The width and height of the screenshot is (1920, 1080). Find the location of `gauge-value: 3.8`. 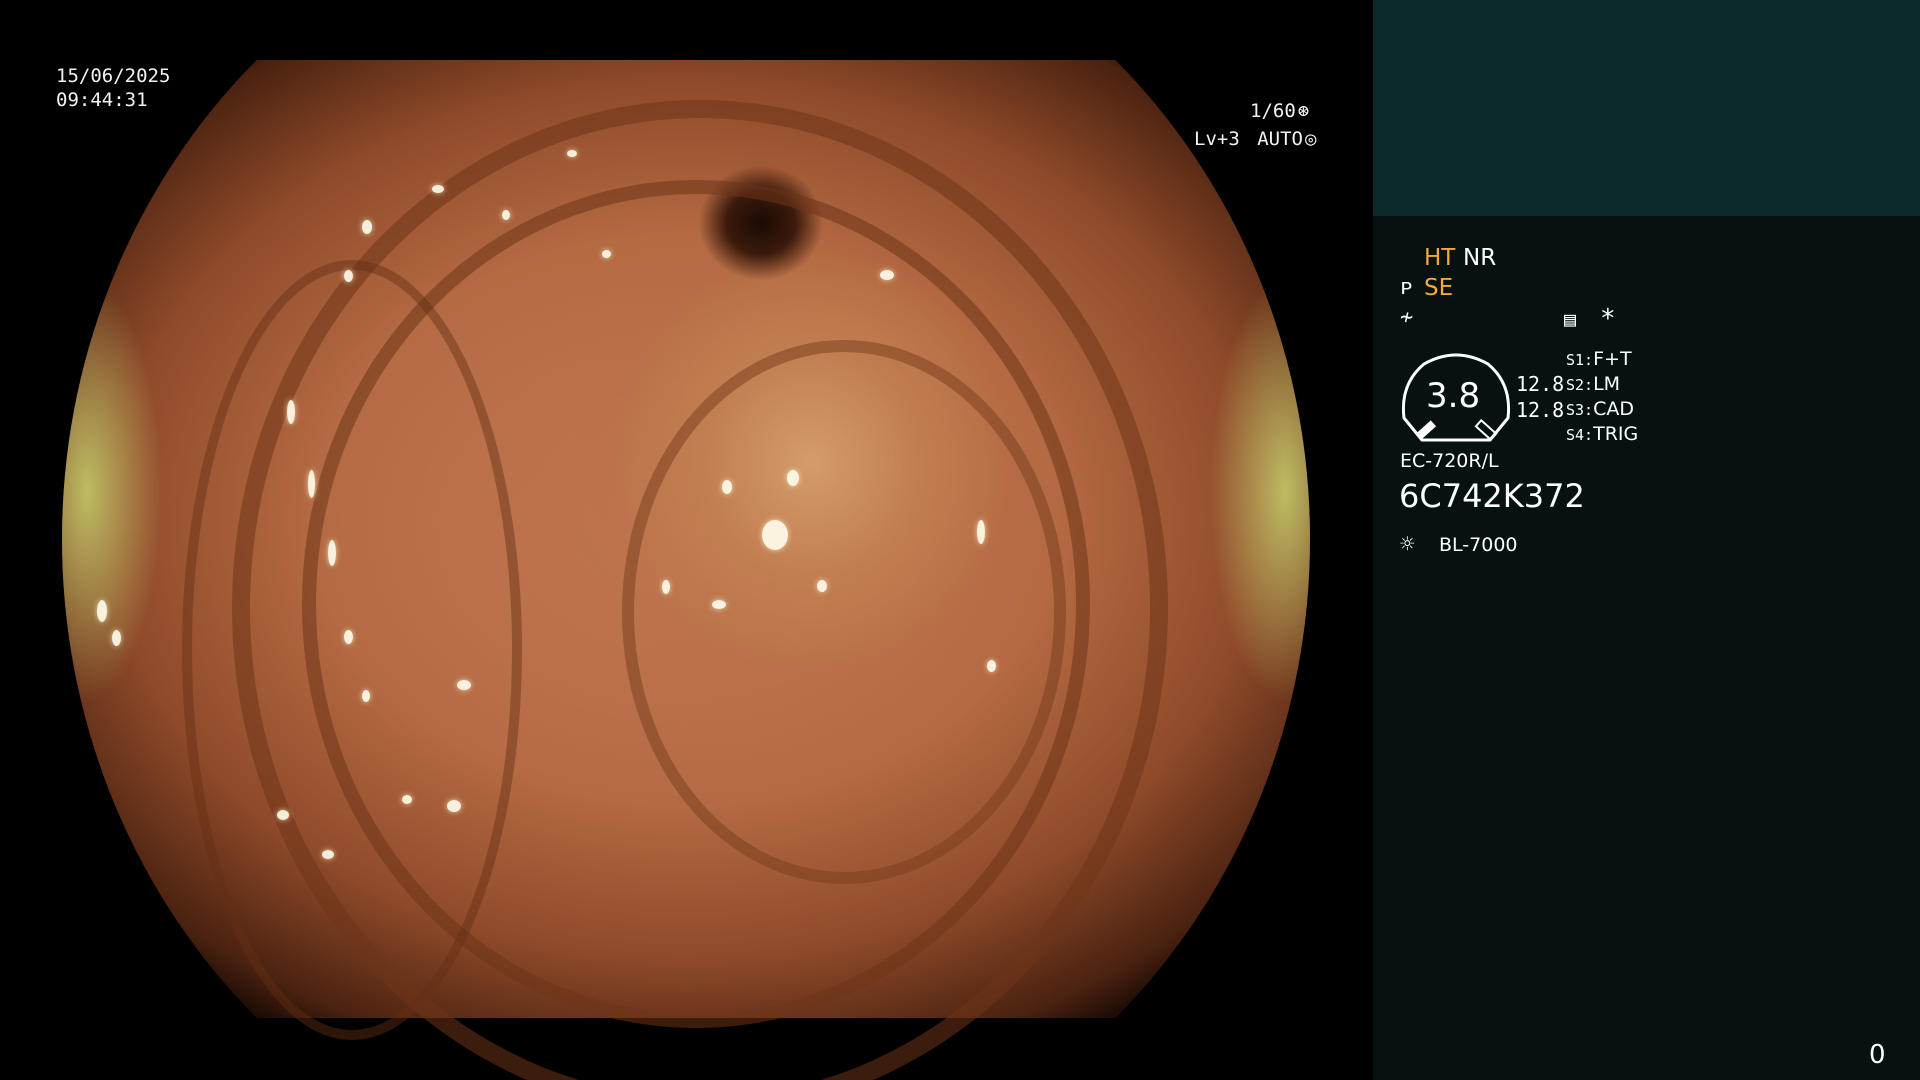

gauge-value: 3.8 is located at coordinates (1453, 396).